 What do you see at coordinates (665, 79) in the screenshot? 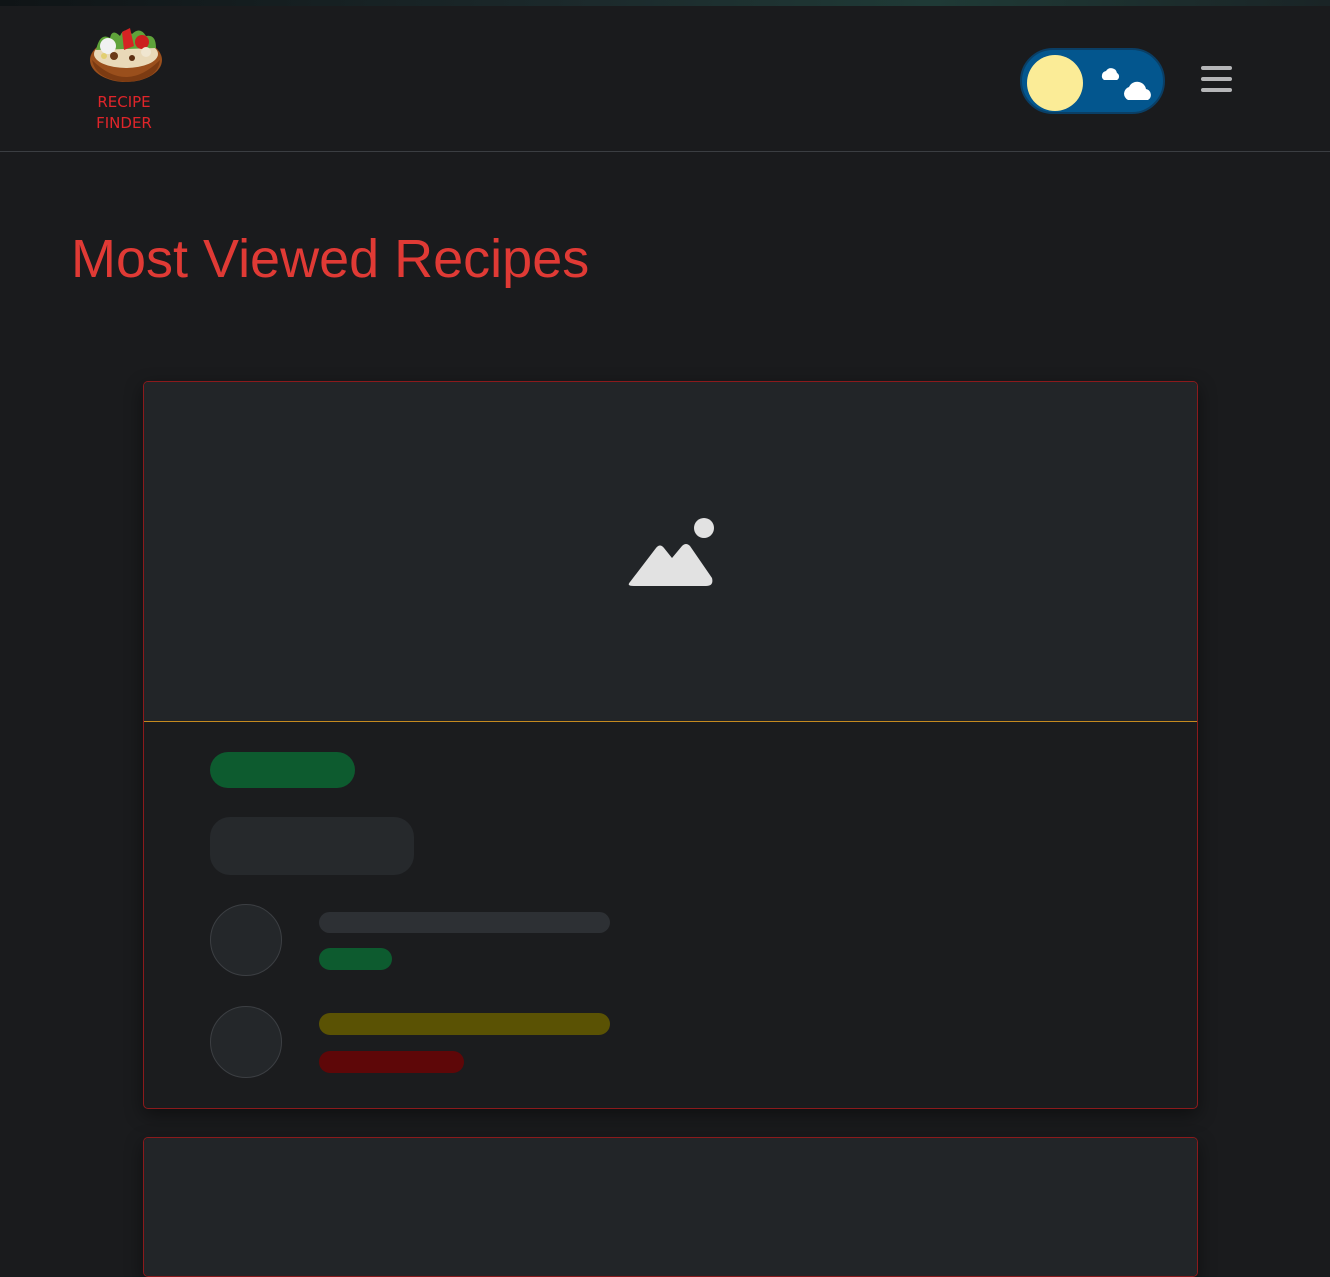
I see `navbar: RECIPE FINDER` at bounding box center [665, 79].